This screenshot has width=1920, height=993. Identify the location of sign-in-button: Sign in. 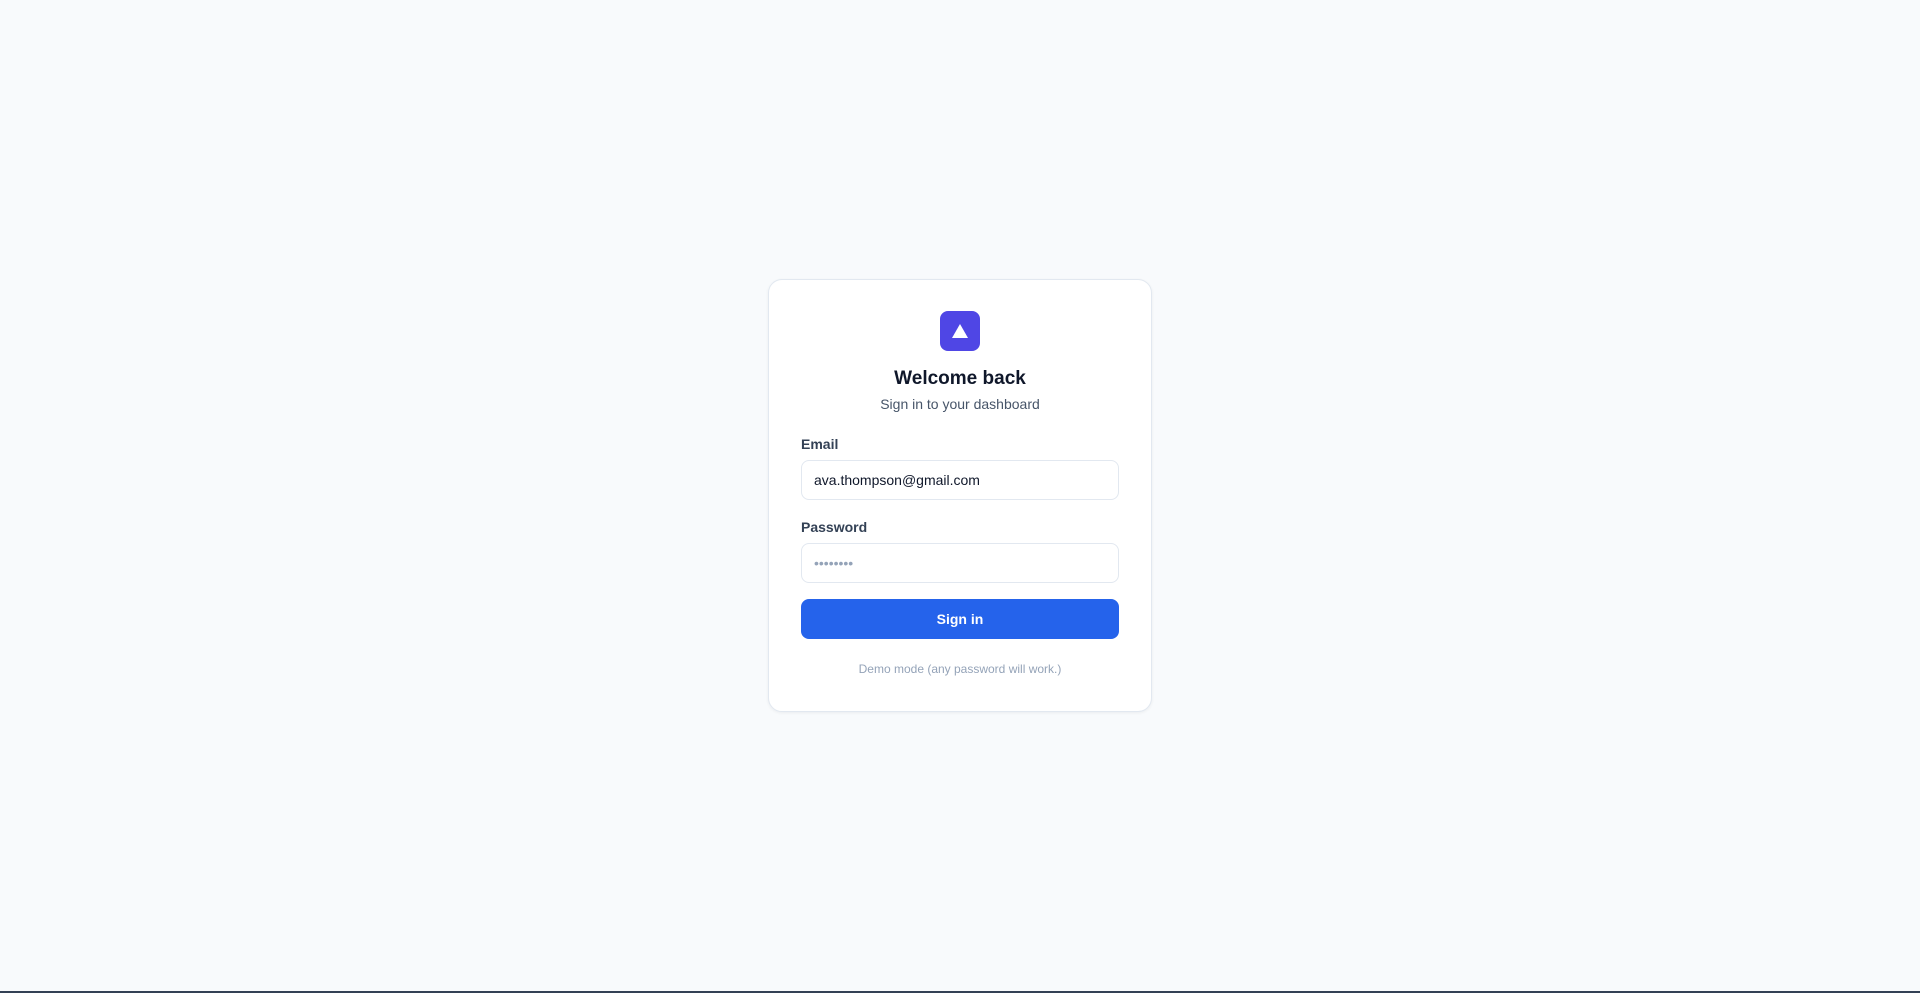
(960, 619).